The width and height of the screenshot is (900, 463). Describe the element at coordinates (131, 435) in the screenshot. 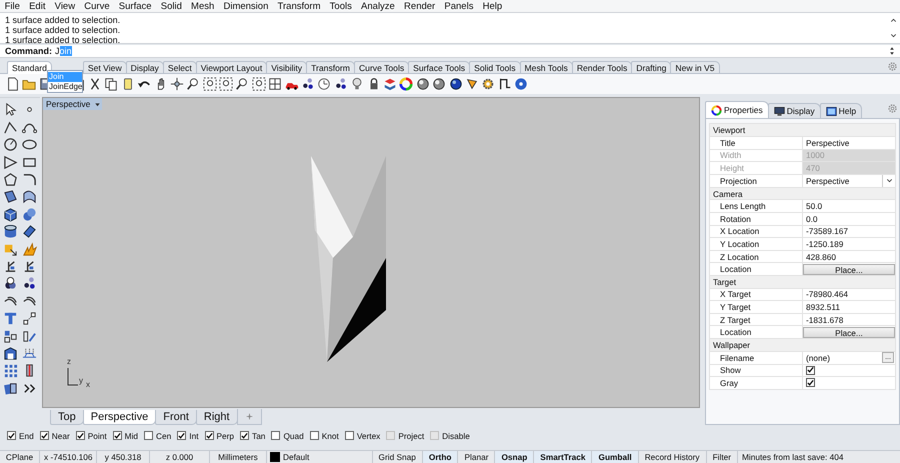

I see `osnap-label: Mid` at that location.